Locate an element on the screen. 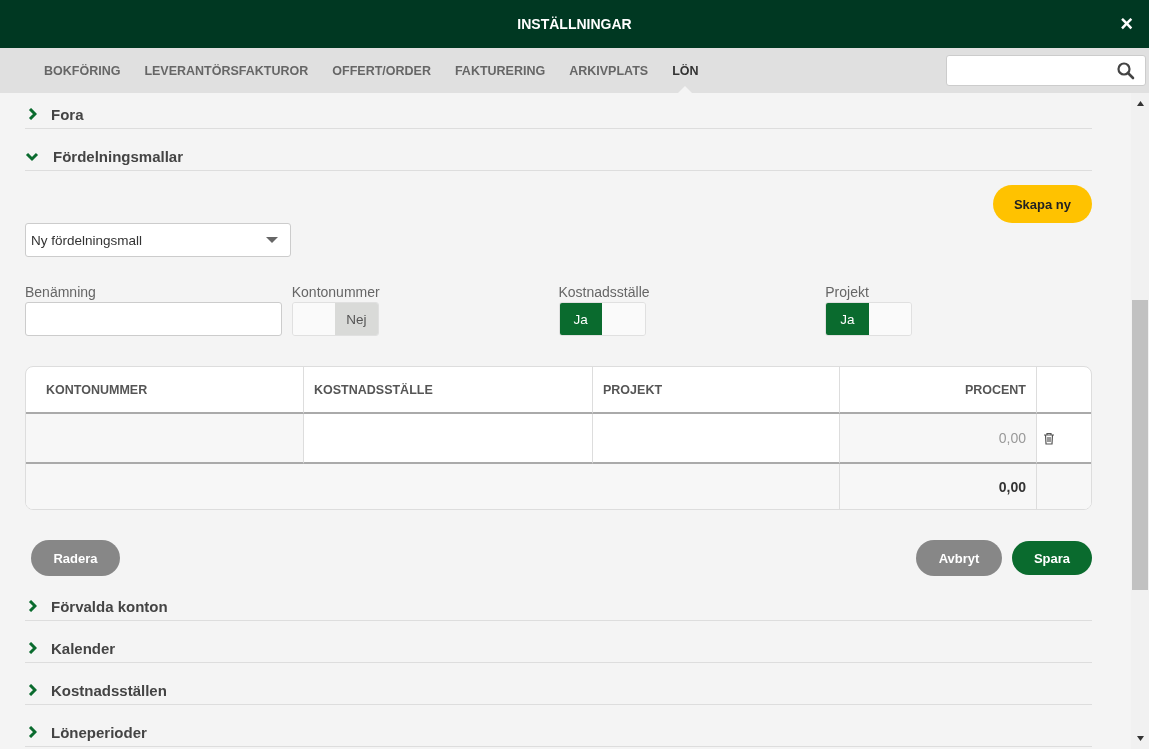 This screenshot has width=1149, height=749. section-header: Förvalda konton is located at coordinates (558, 606).